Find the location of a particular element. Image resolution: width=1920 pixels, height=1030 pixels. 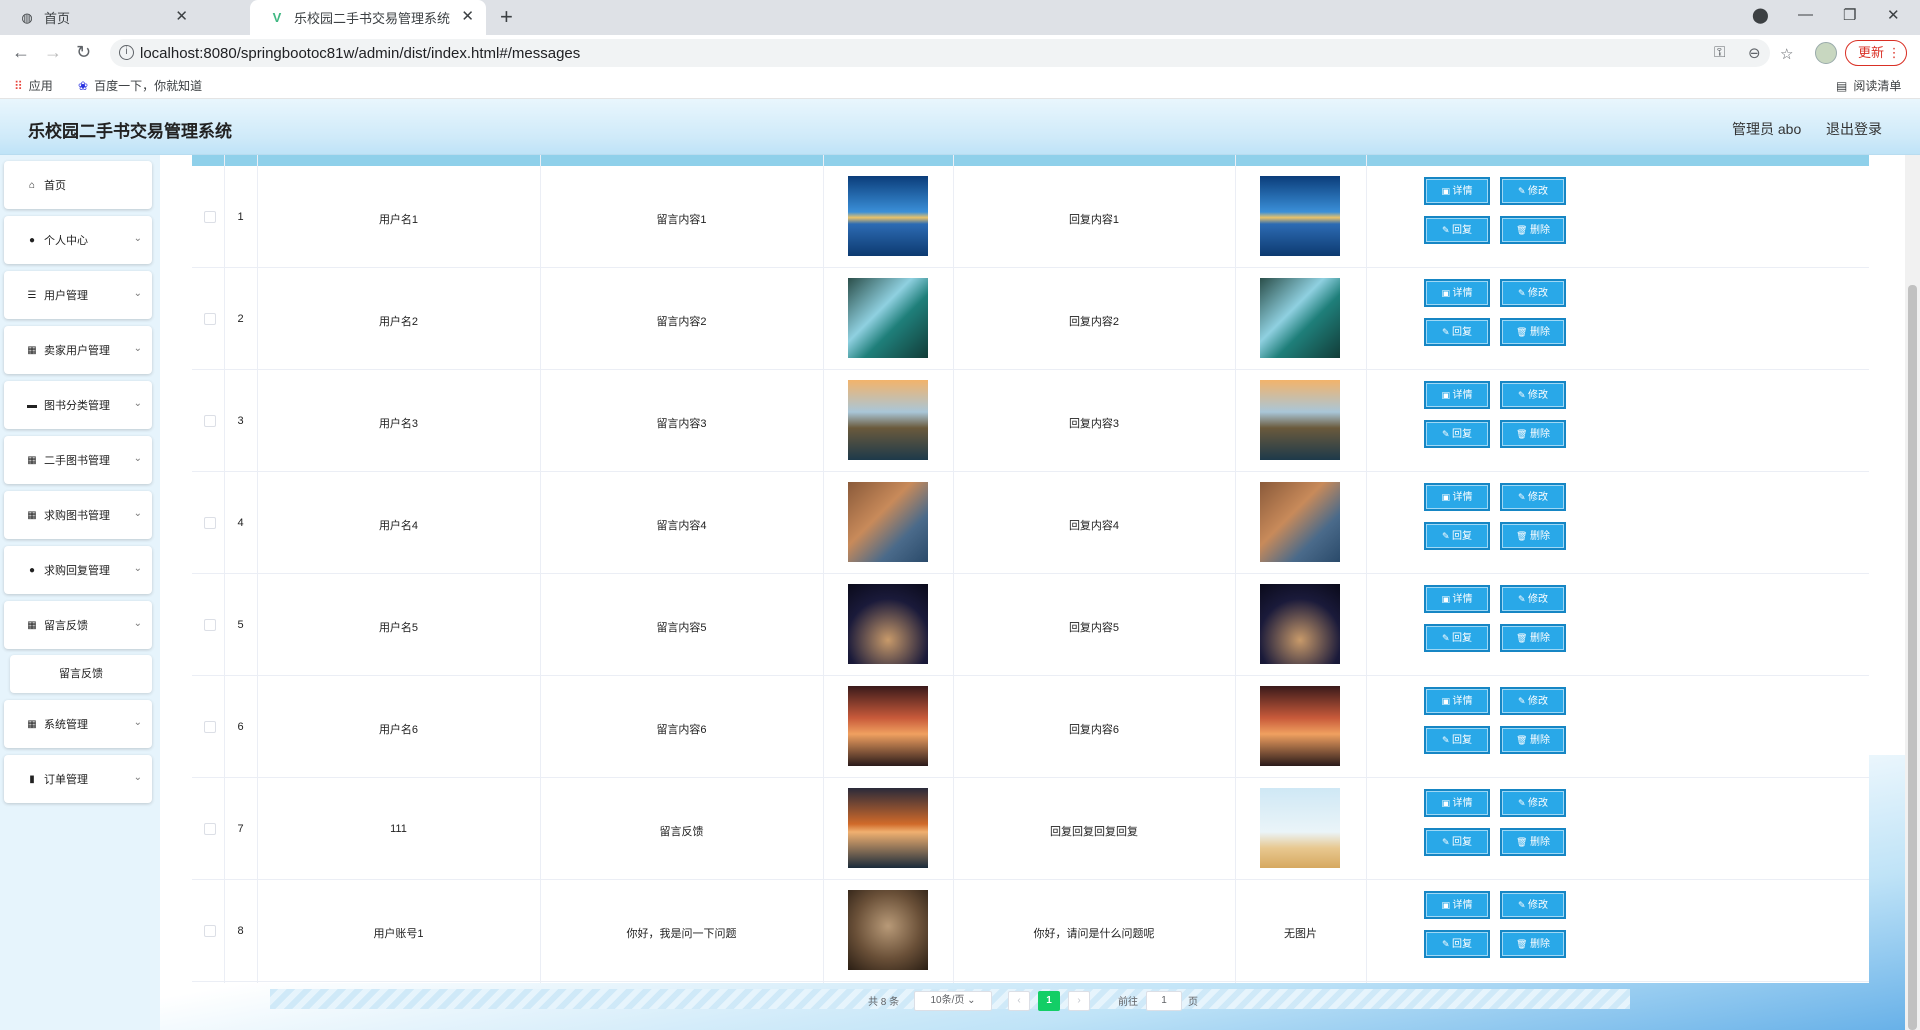

trash-icon: 🗑 is located at coordinates (1523, 638).